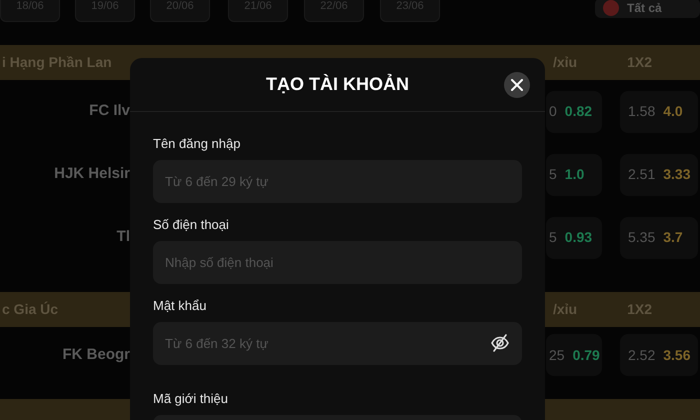 This screenshot has height=420, width=700. Describe the element at coordinates (191, 224) in the screenshot. I see `field-label: Số điện thoại` at that location.